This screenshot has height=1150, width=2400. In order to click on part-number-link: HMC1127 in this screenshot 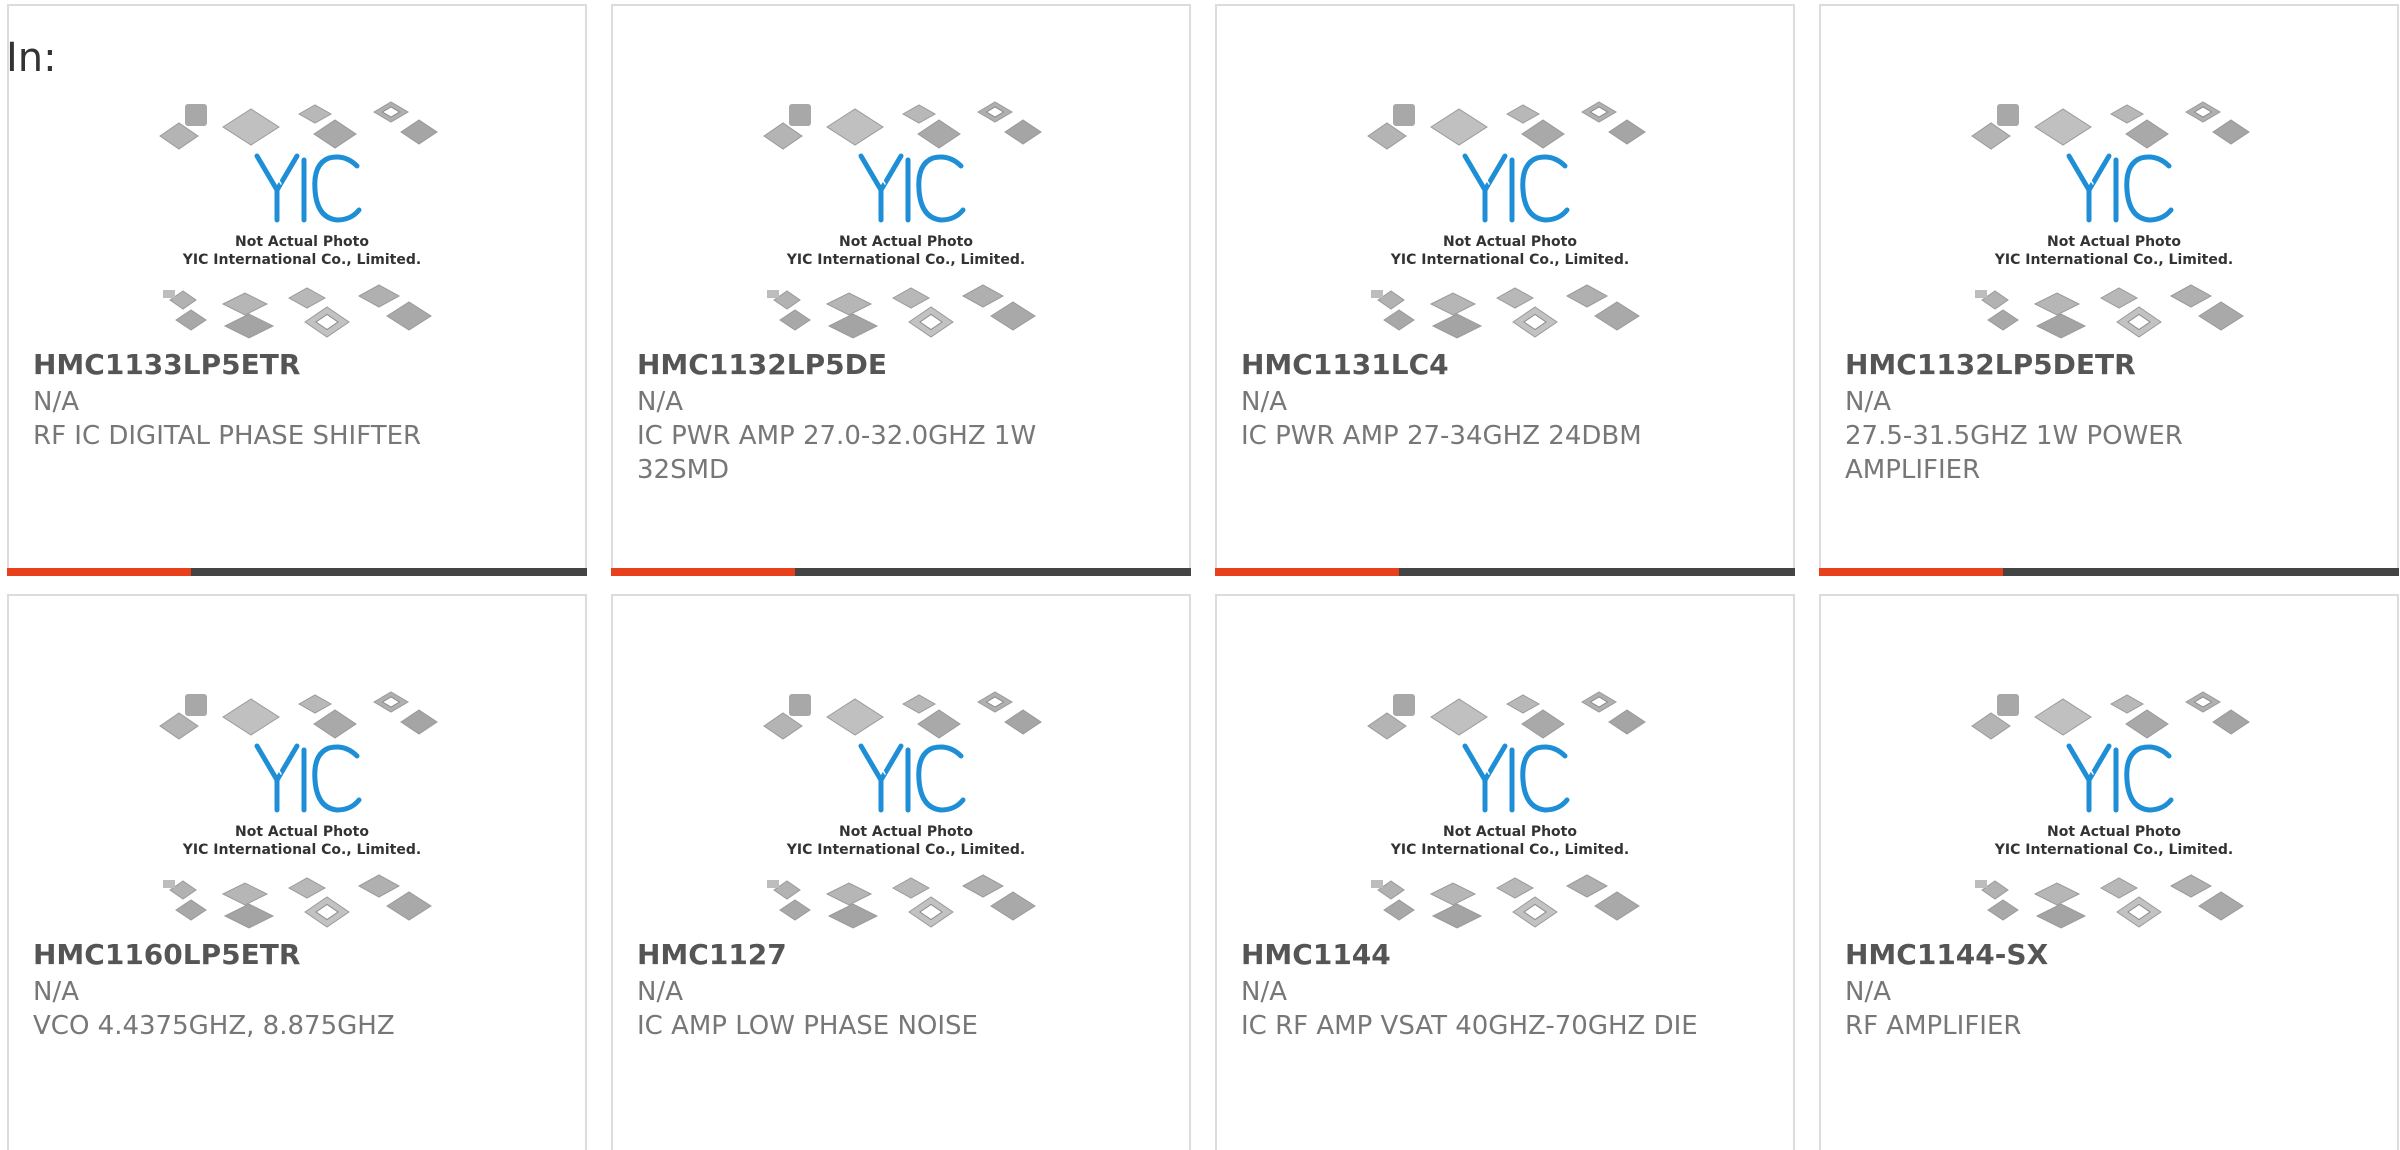, I will do `click(712, 955)`.